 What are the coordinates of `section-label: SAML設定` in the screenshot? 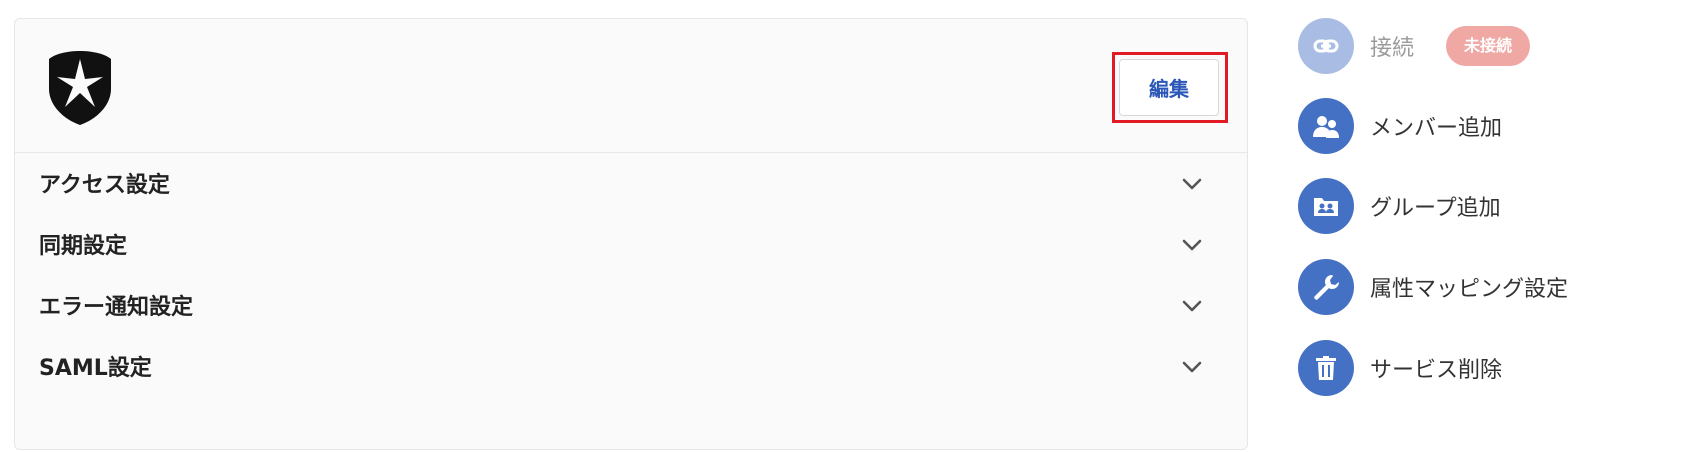 It's located at (95, 368).